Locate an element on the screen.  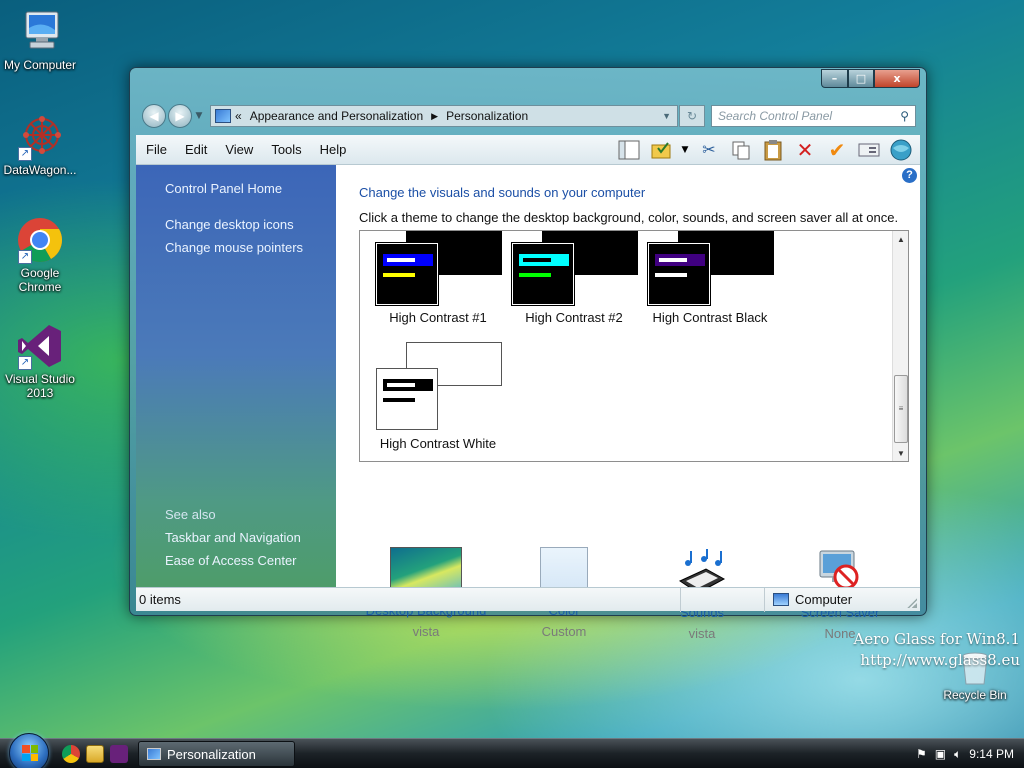
desktop-icon-my-computer: My Computer is located at coordinates (40, 40).